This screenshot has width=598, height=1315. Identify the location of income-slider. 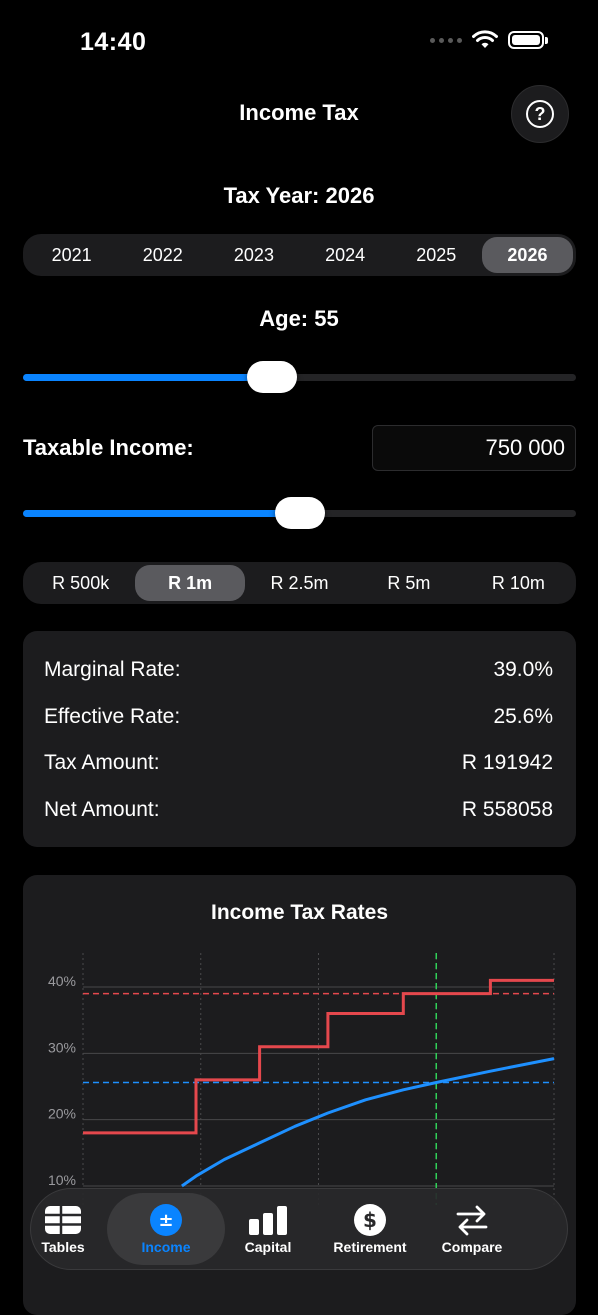
(299, 513).